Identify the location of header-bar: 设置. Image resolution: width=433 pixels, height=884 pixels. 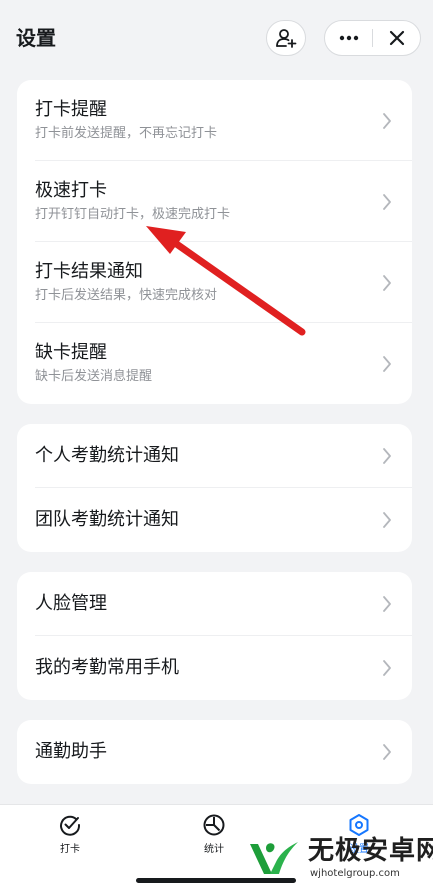
(216, 35).